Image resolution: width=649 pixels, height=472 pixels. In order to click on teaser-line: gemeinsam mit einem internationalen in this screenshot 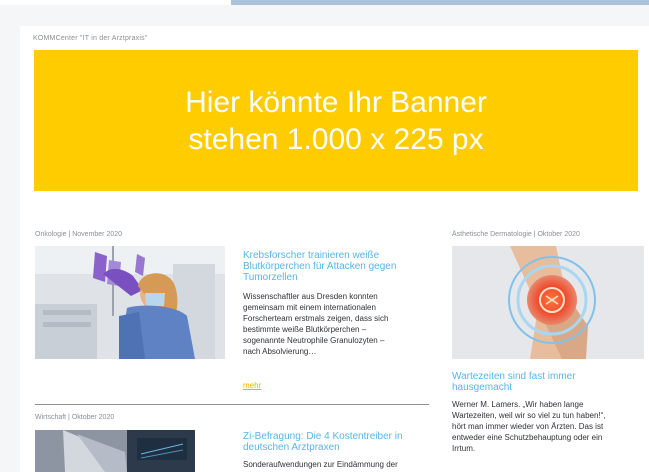, I will do `click(309, 307)`.